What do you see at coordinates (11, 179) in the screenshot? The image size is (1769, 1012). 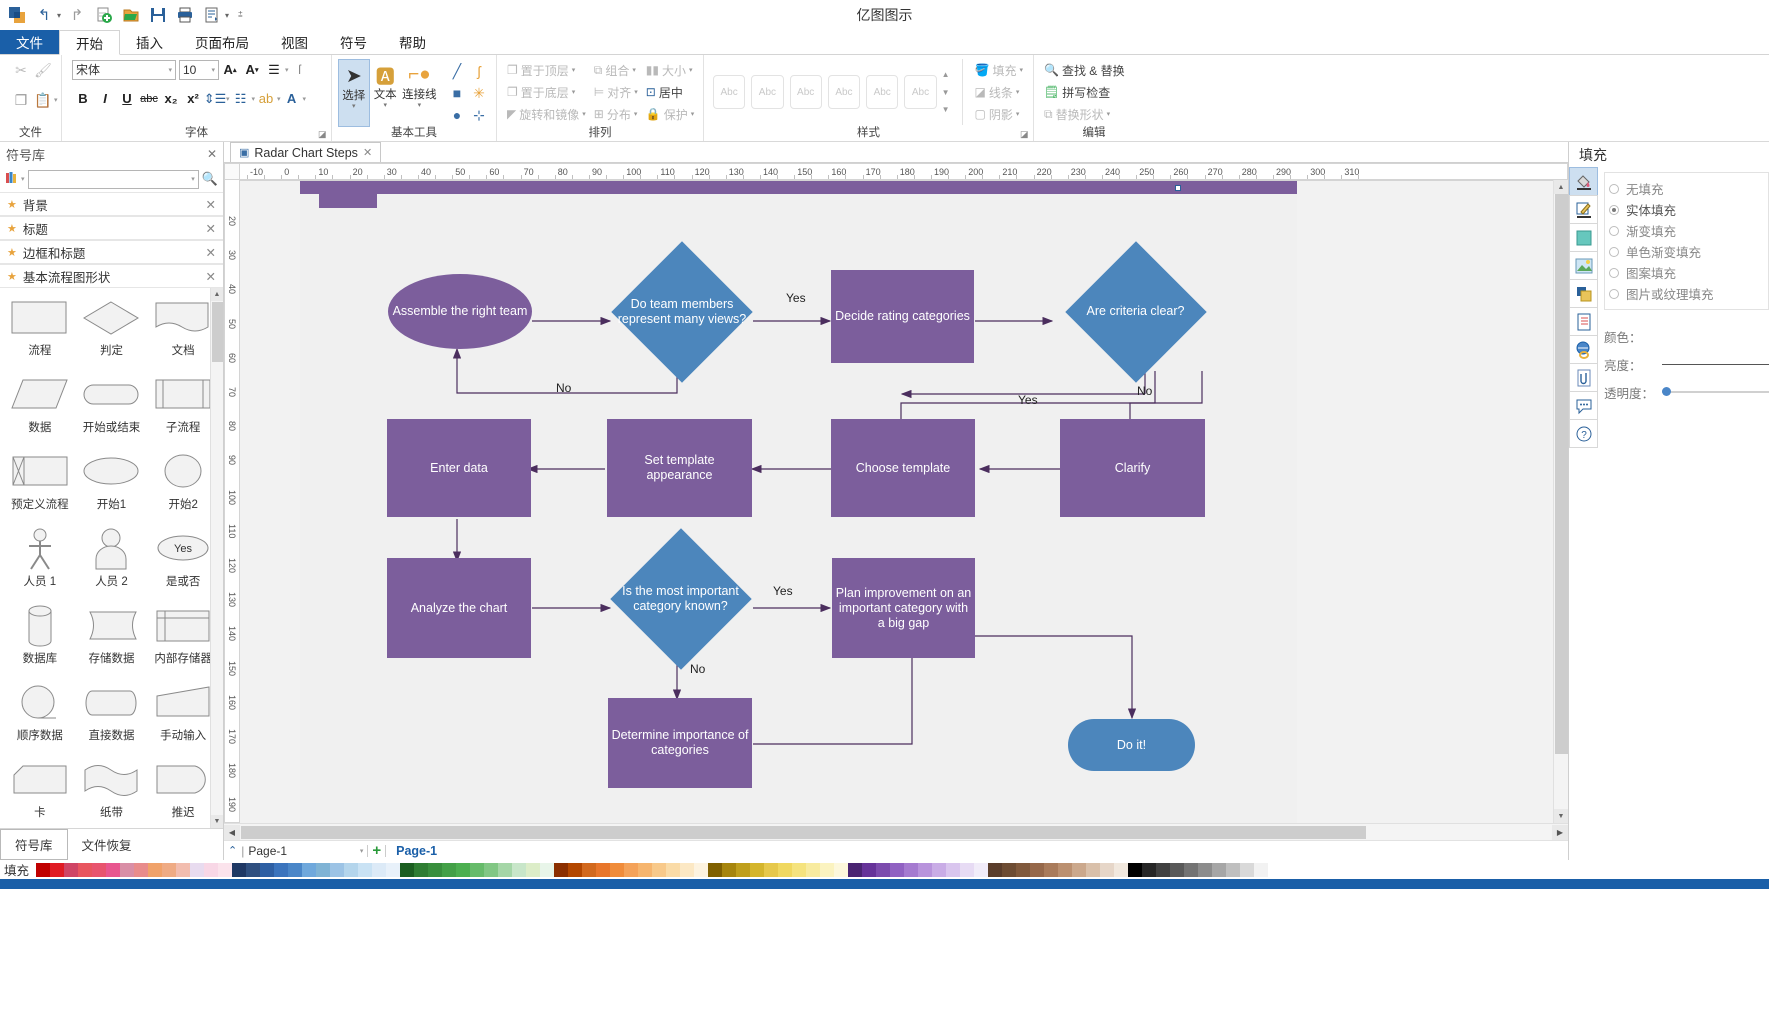 I see `library-books-icon` at bounding box center [11, 179].